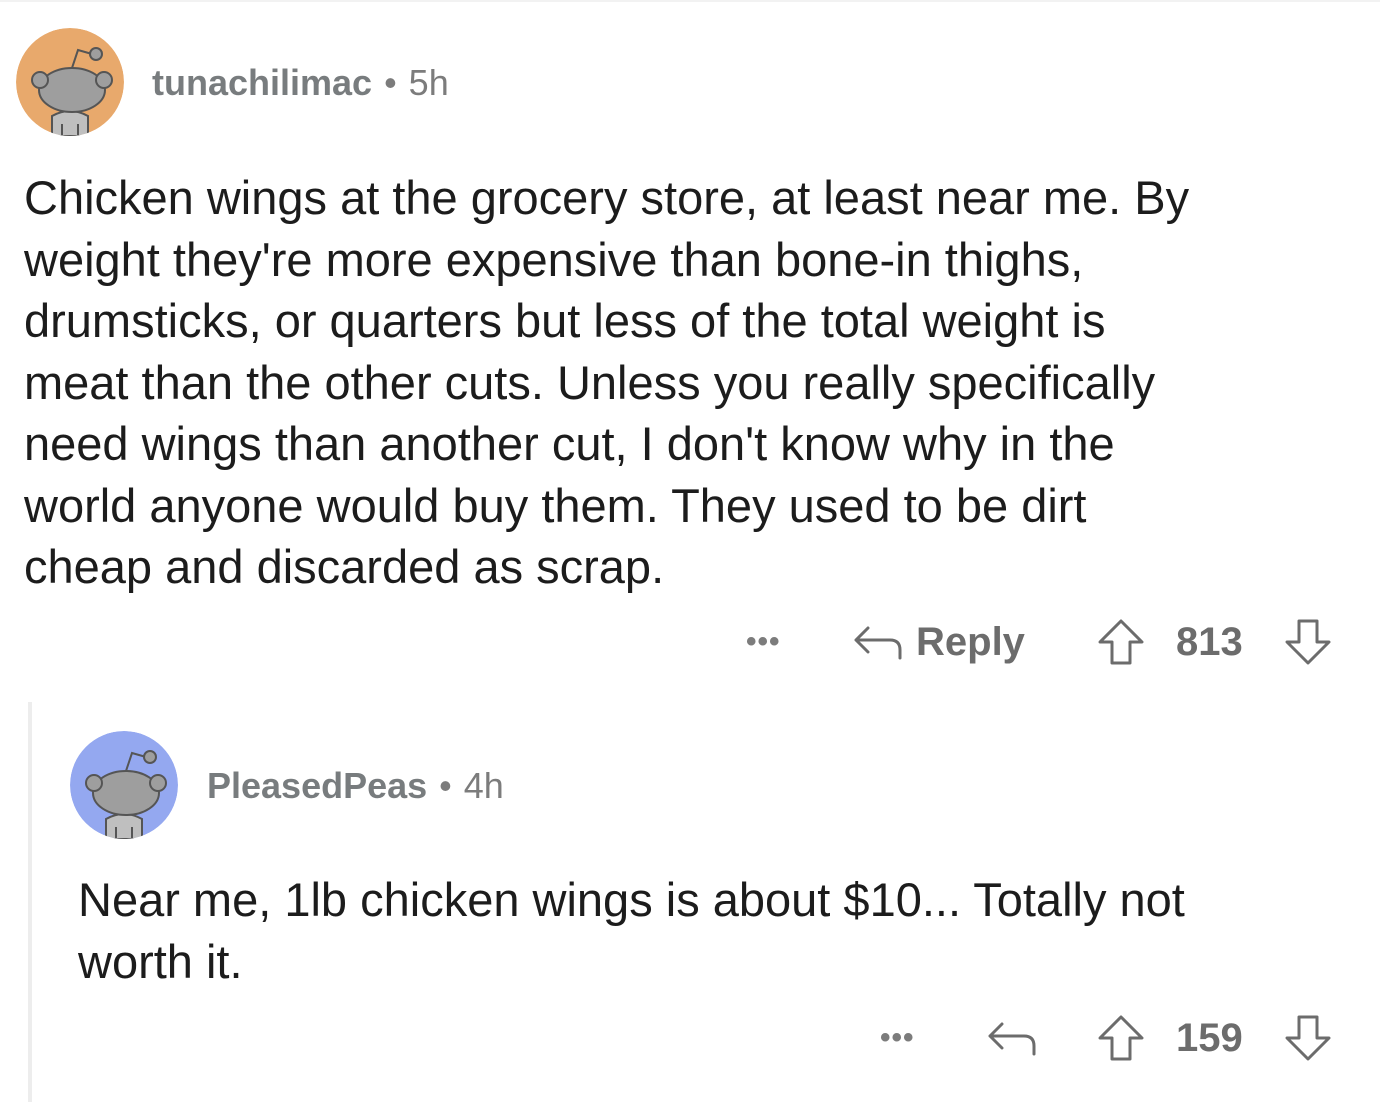 The width and height of the screenshot is (1380, 1102). Describe the element at coordinates (262, 82) in the screenshot. I see `username: tunachilimac` at that location.